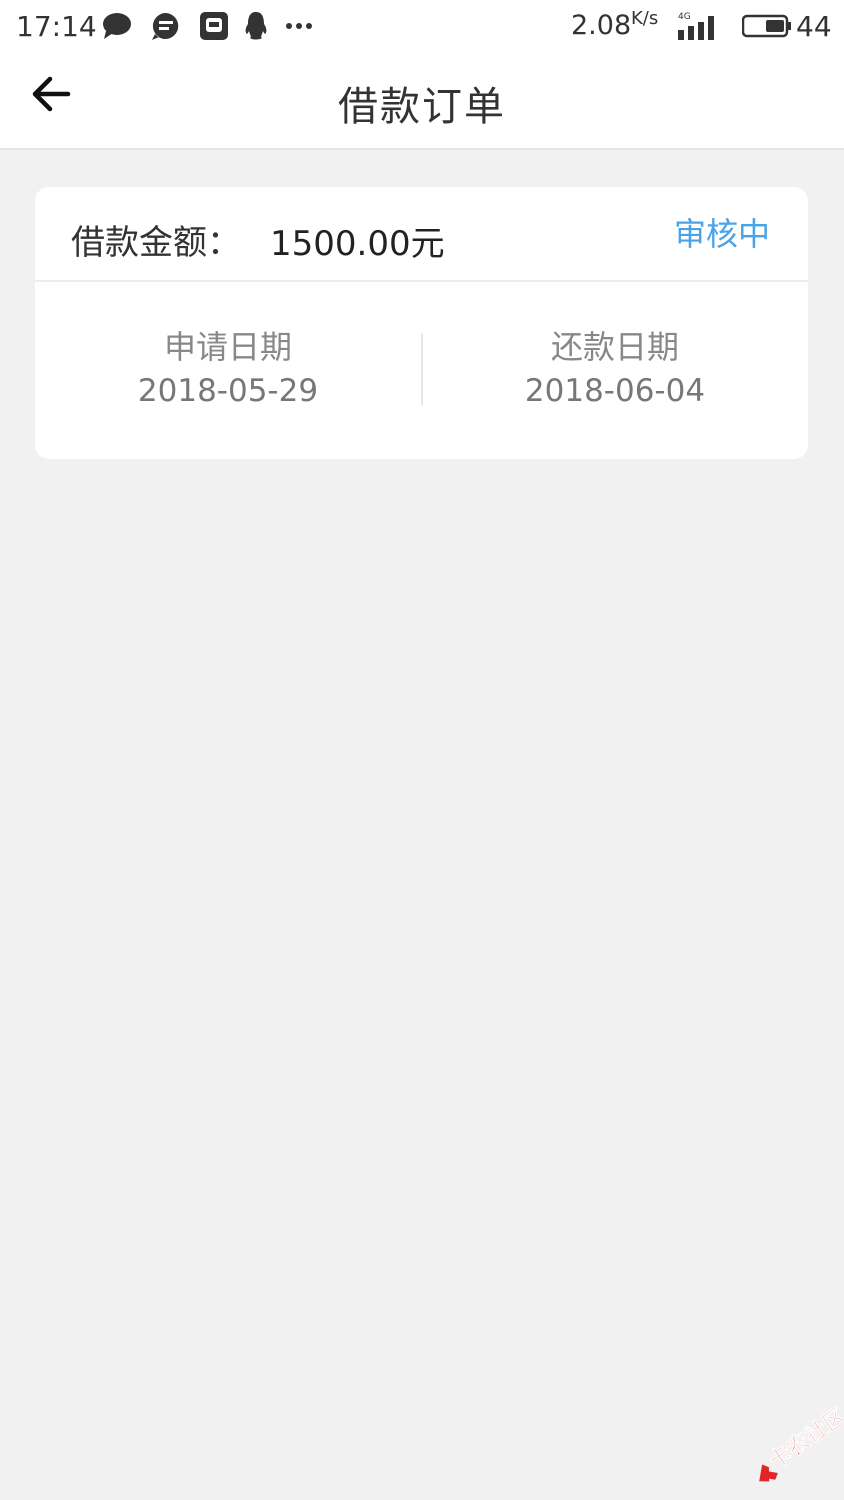  I want to click on network-type-label: 4G, so click(684, 17).